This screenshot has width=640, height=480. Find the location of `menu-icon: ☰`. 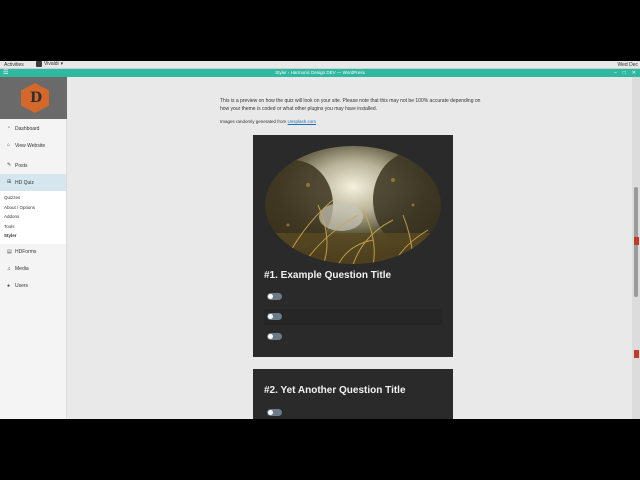

menu-icon: ☰ is located at coordinates (5, 73).